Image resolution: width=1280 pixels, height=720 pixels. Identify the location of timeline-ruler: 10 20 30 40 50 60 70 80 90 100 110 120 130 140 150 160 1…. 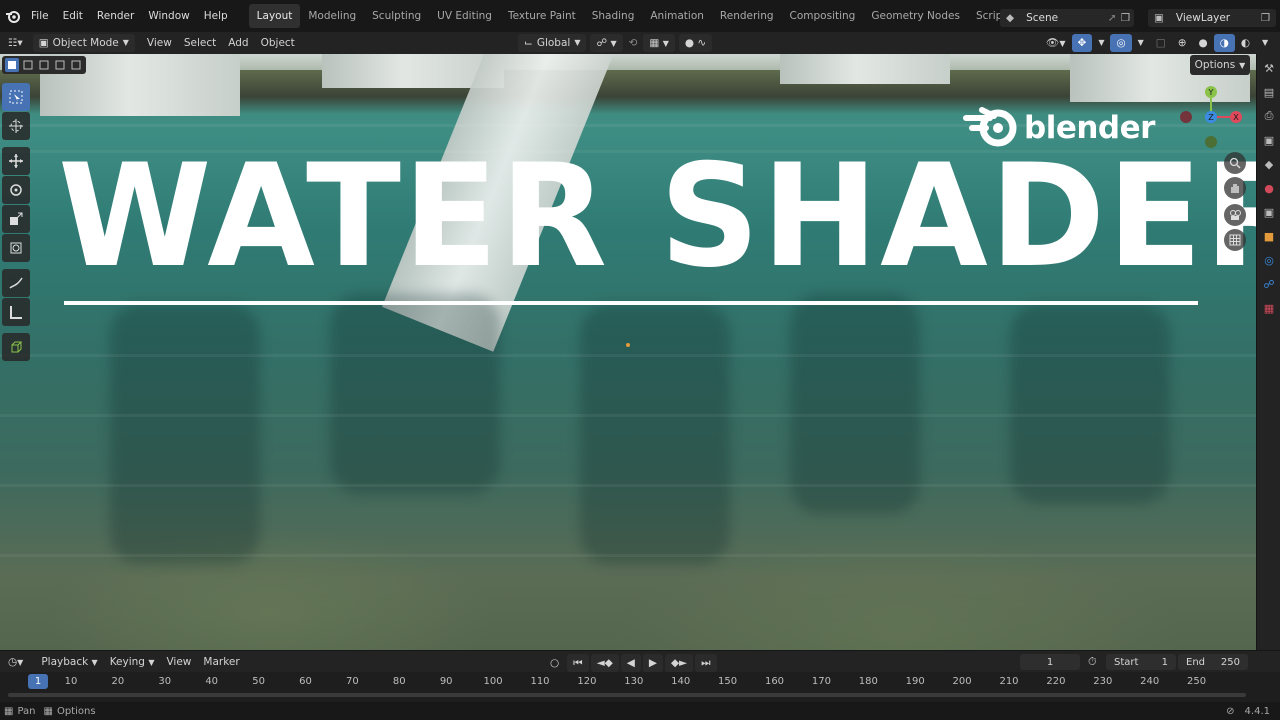
(640, 687).